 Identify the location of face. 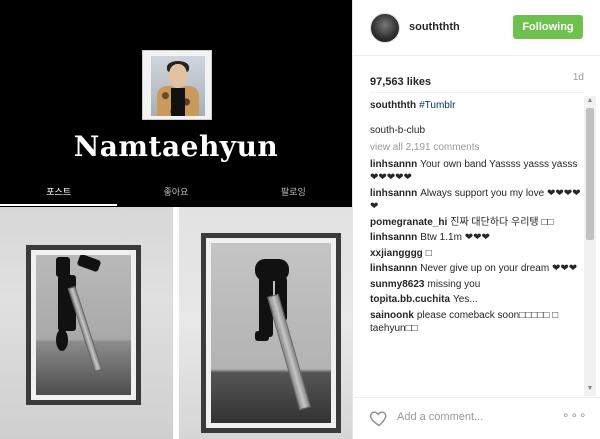
(178, 76).